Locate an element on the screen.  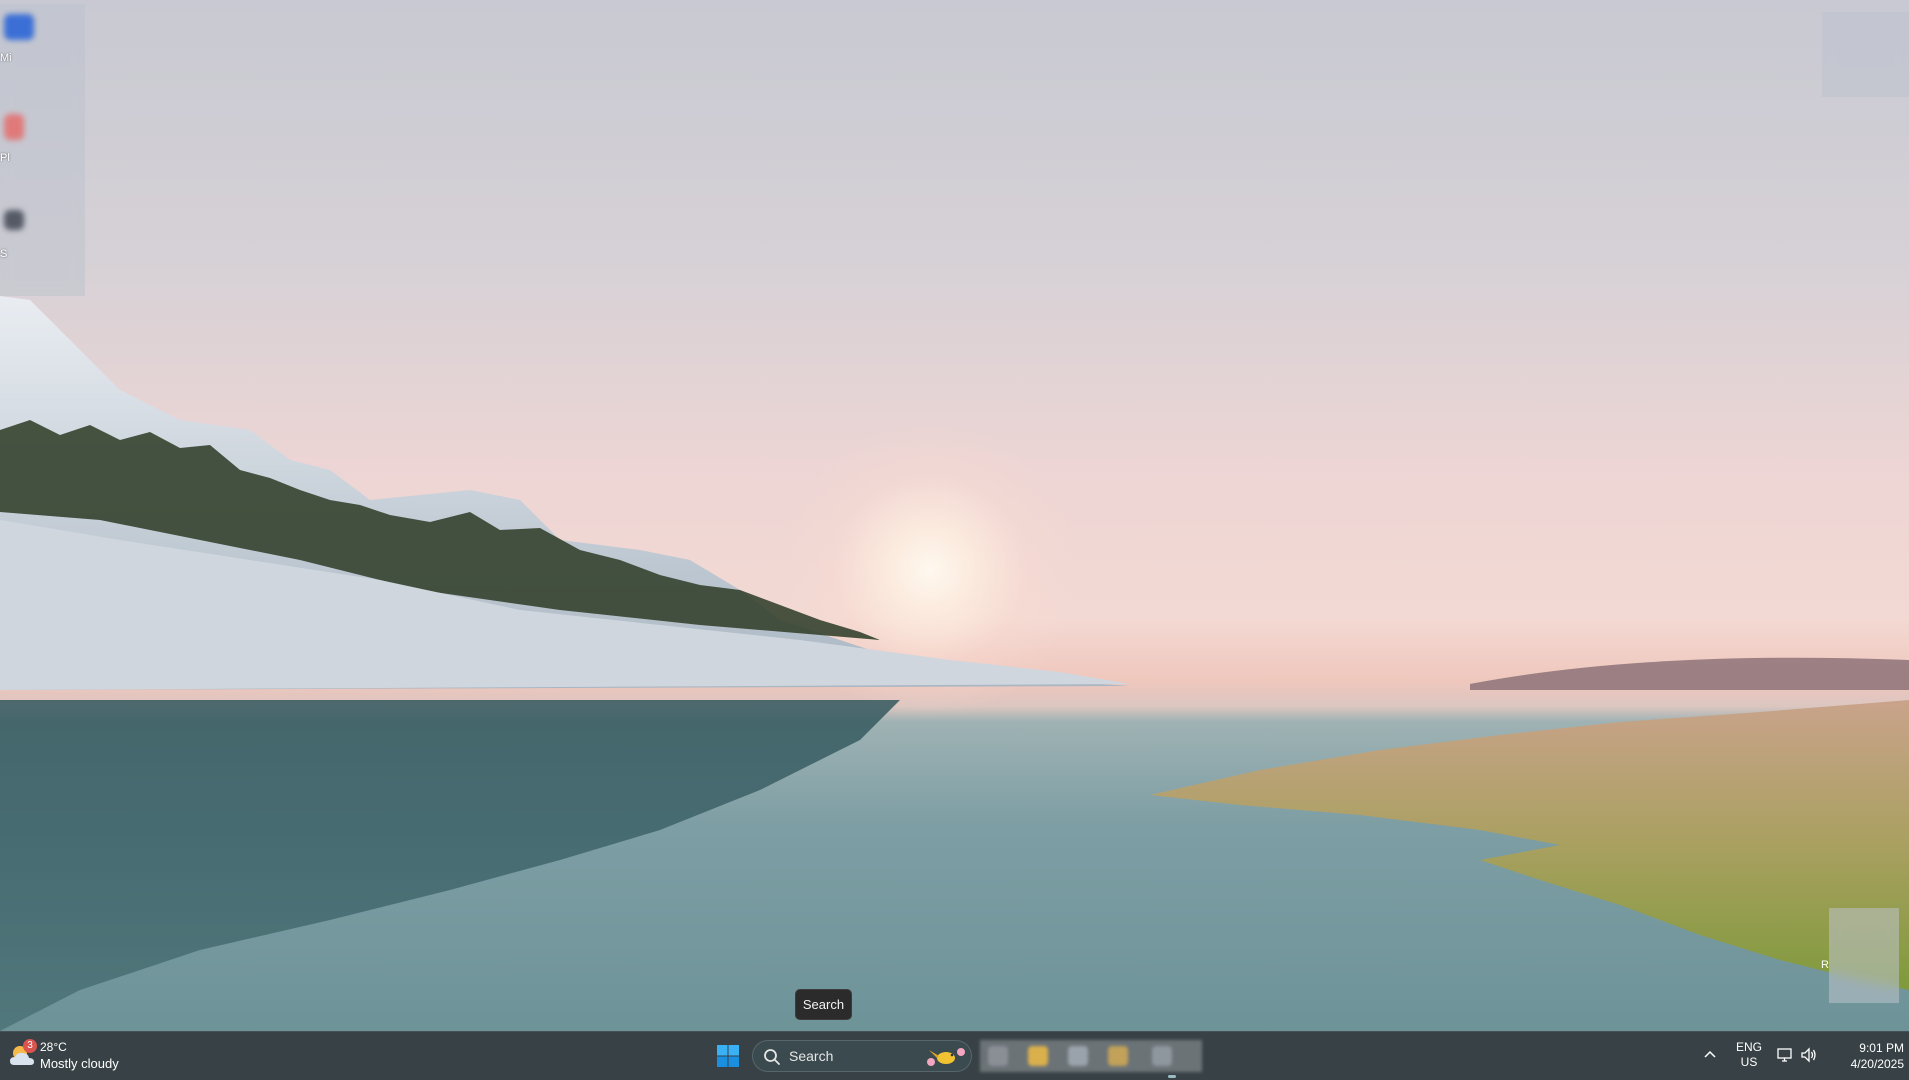
desktop-icon-3: S is located at coordinates (42, 247).